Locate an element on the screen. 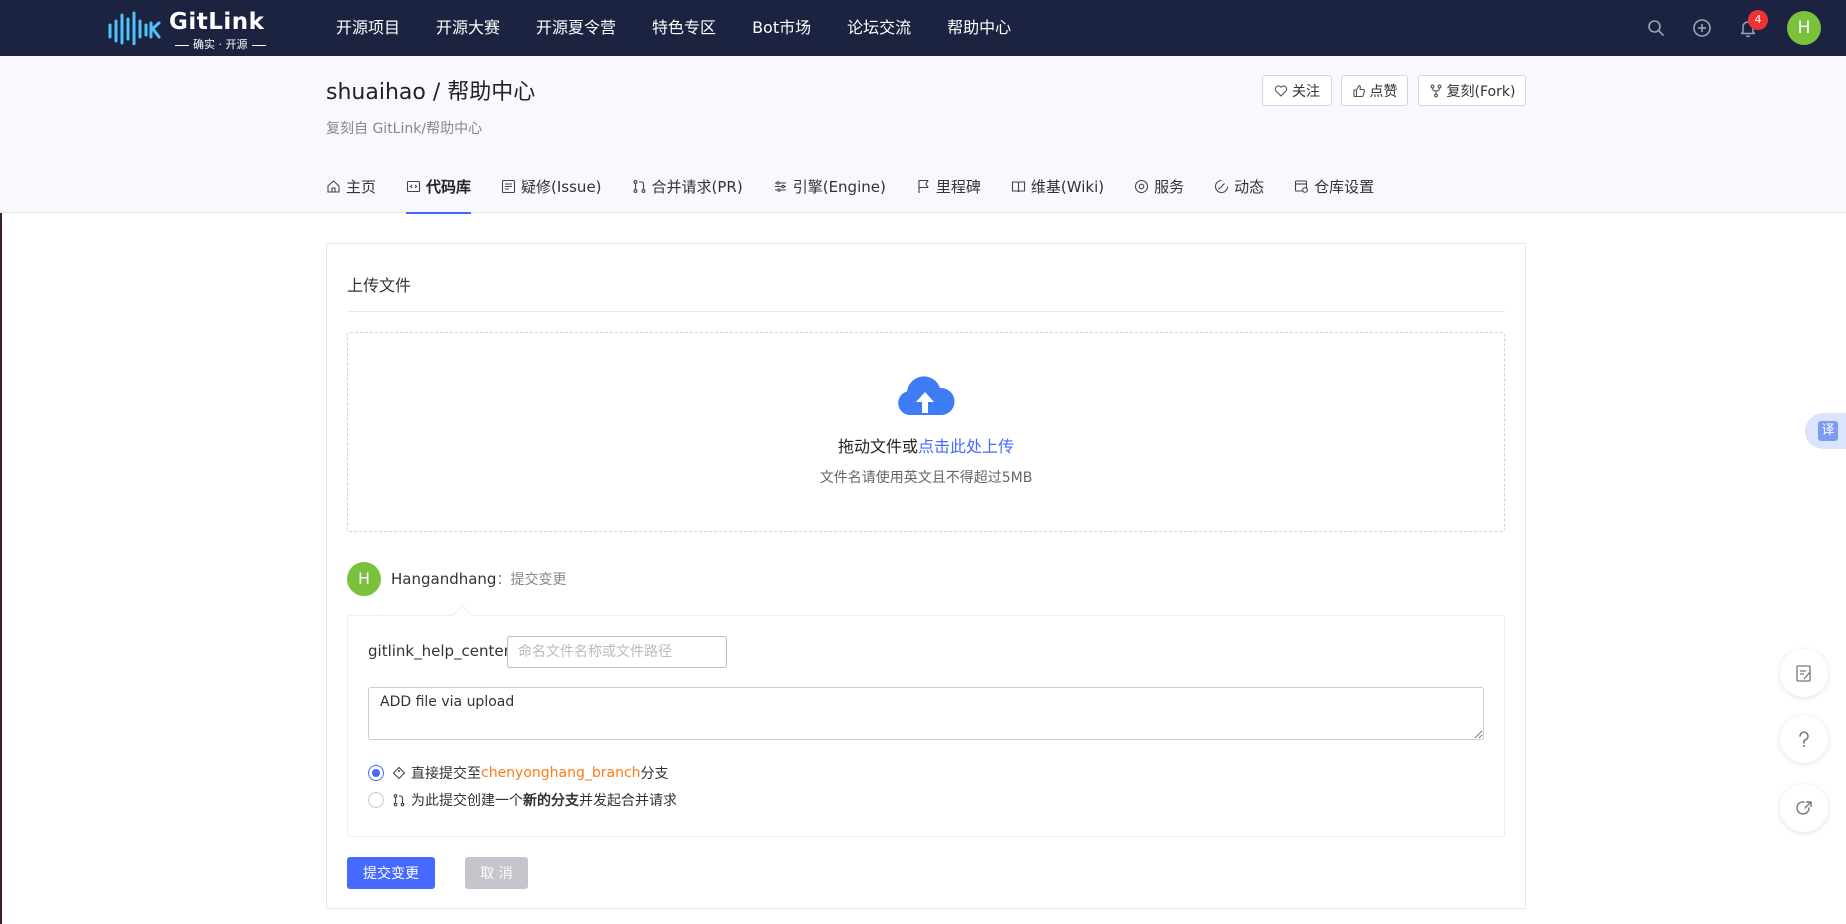 The image size is (1846, 924). main-menu: 开源项目 开源大赛 开源夏令营 特色专区 Bot市场 论坛交流 帮助中心 is located at coordinates (691, 28).